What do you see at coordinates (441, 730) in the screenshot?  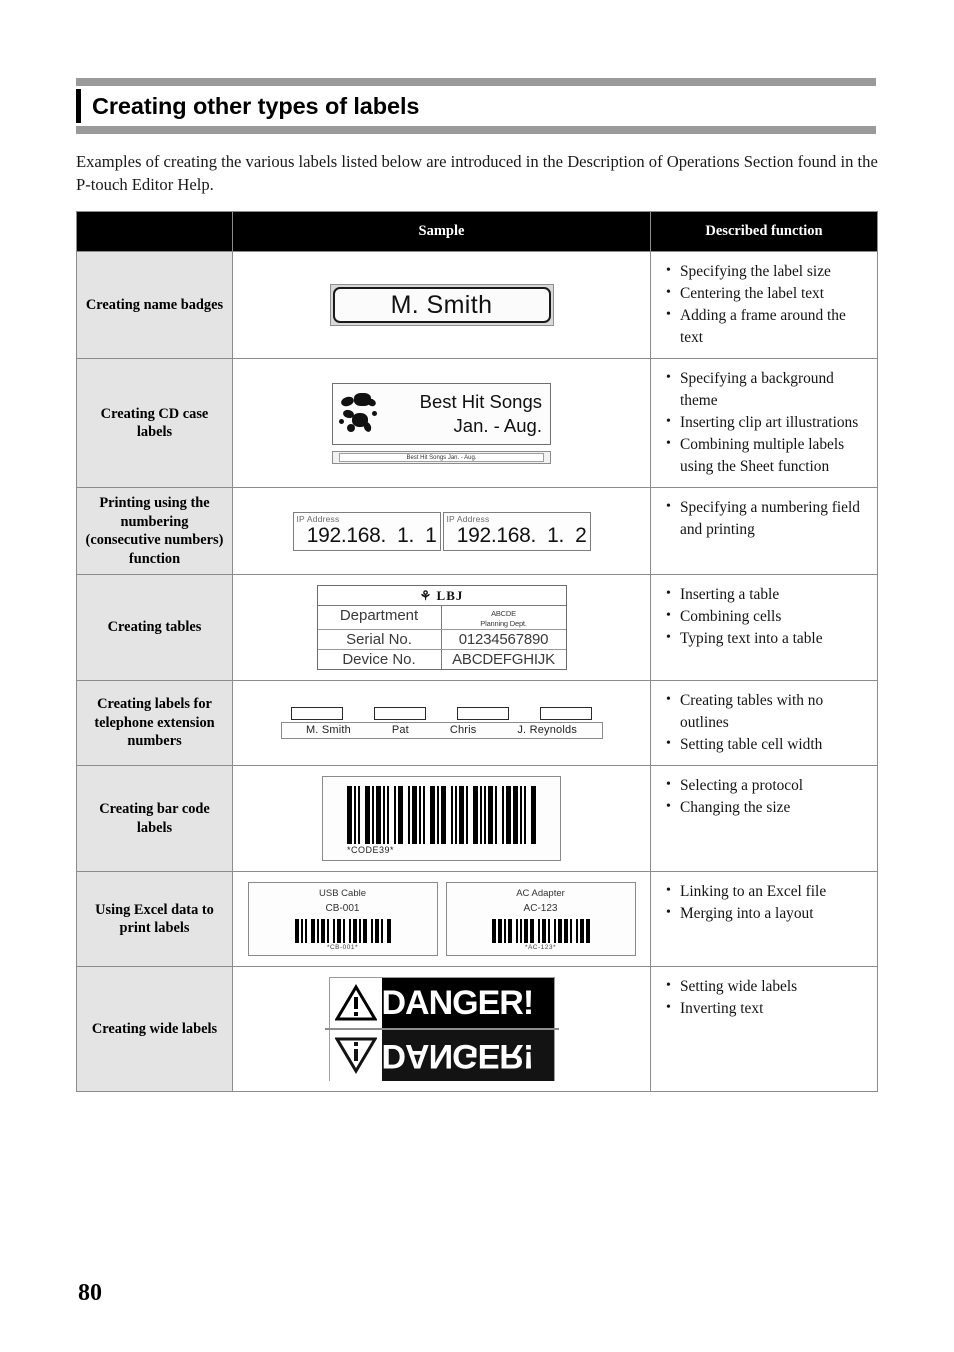 I see `phone-name-bar: M. Smith Pat Chris J. Reynolds` at bounding box center [441, 730].